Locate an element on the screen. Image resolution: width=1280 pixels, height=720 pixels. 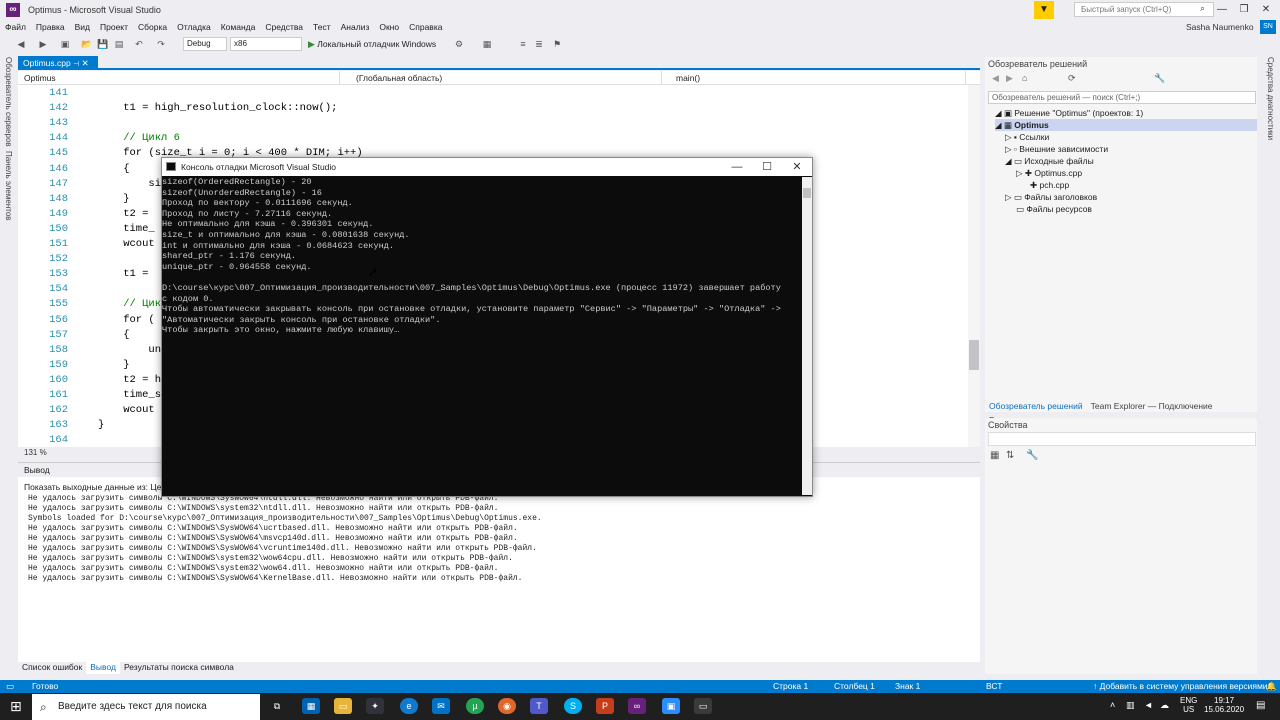
tree-file-pch-cpp: ✚ pch.cpp is located at coordinates (1049, 185).